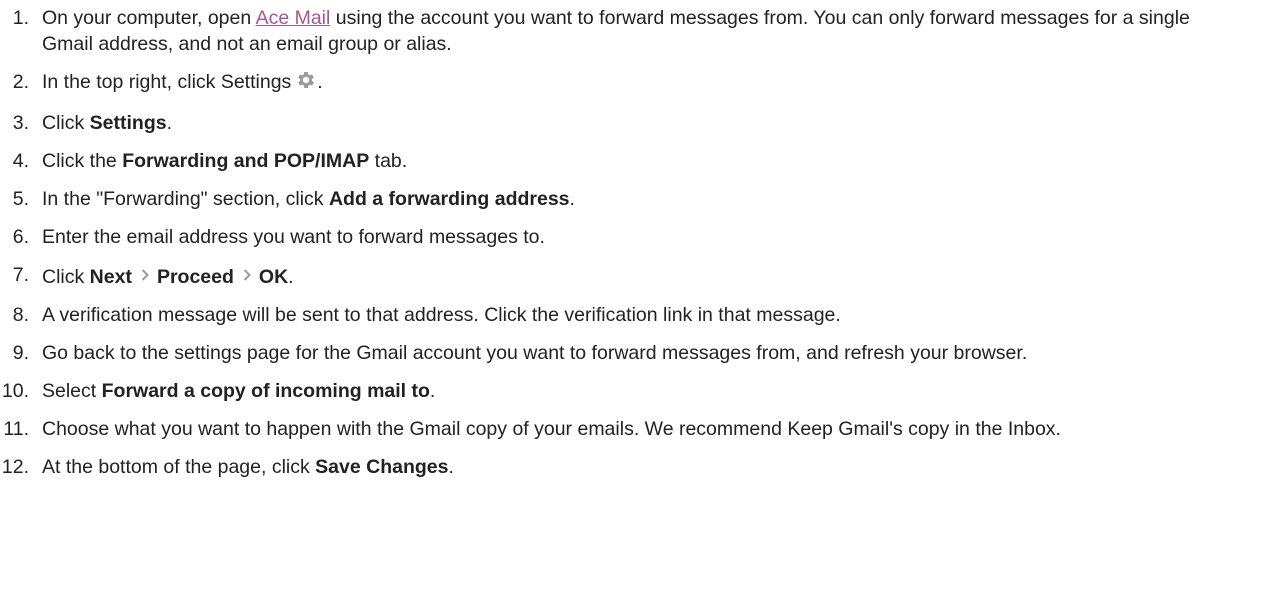  What do you see at coordinates (273, 277) in the screenshot?
I see `ok-label: OK` at bounding box center [273, 277].